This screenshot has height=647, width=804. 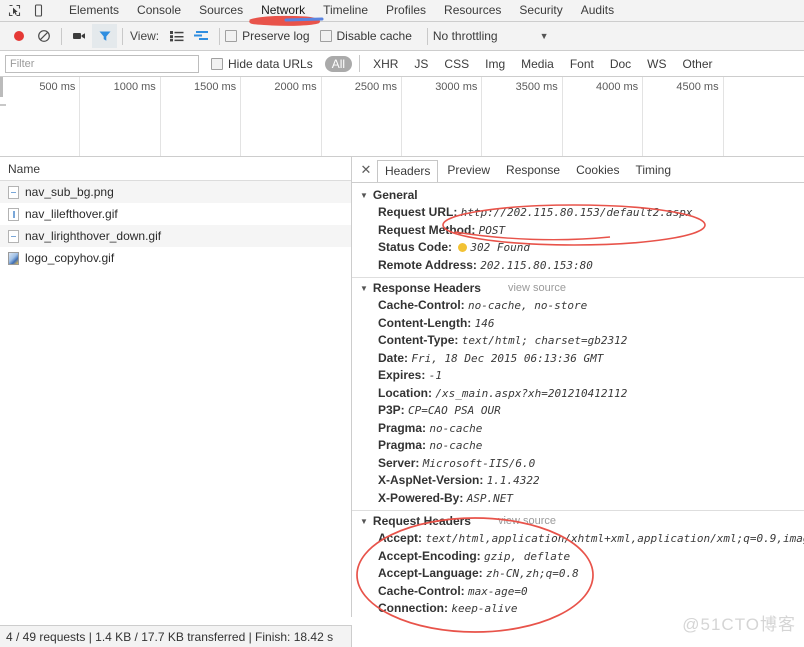 What do you see at coordinates (18, 36) in the screenshot?
I see `record-circle-icon` at bounding box center [18, 36].